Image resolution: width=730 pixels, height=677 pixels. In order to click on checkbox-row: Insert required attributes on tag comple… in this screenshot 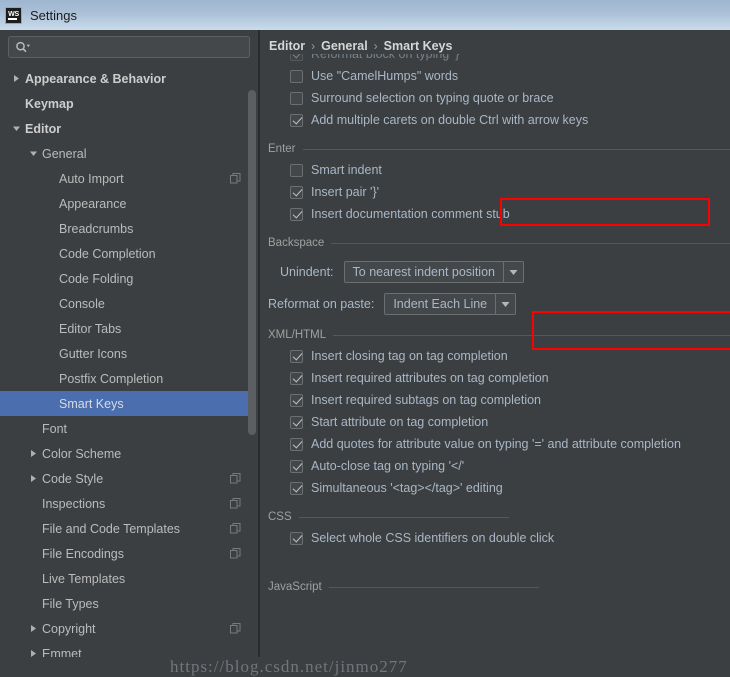, I will do `click(495, 378)`.